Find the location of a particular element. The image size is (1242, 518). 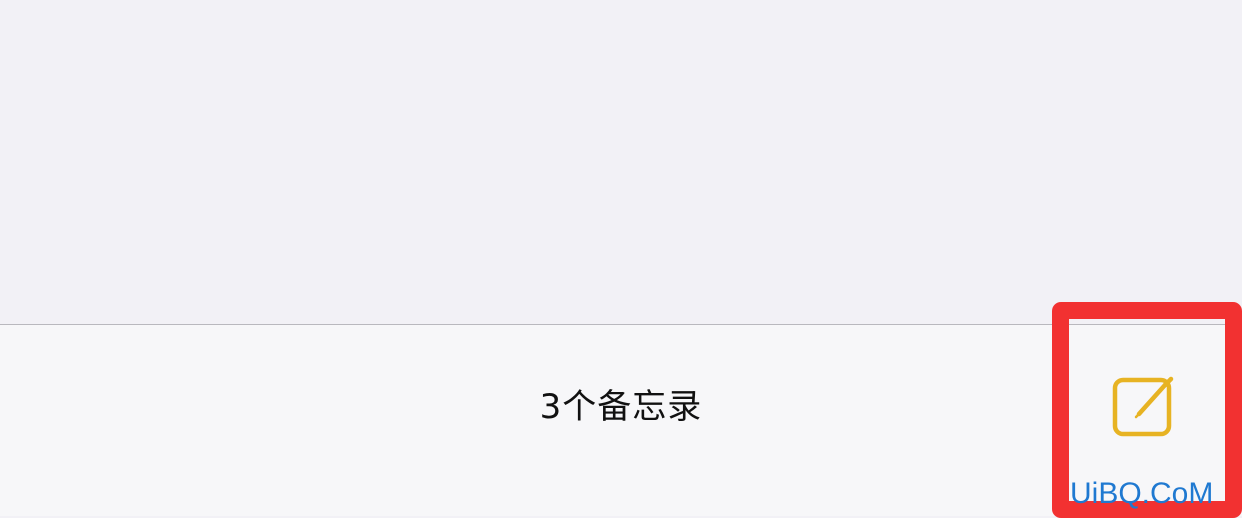

site-watermark: UiBQ.CoM is located at coordinates (1142, 493).